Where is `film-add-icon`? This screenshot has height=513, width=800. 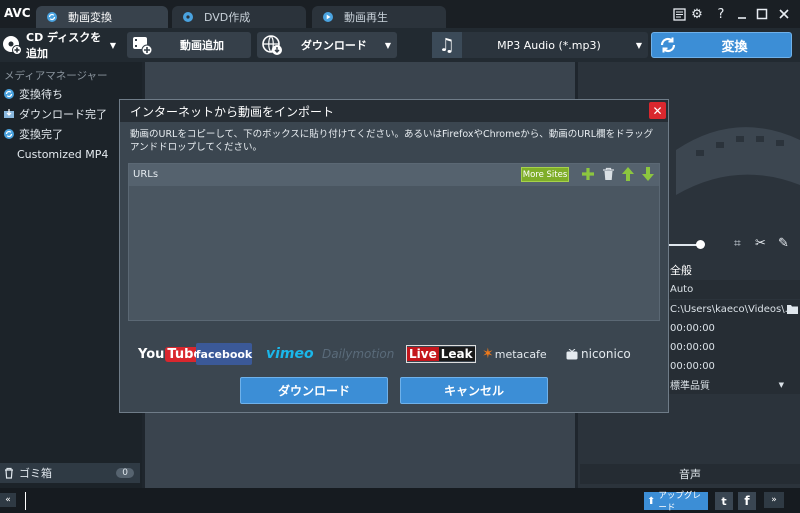
film-add-icon is located at coordinates (142, 45).